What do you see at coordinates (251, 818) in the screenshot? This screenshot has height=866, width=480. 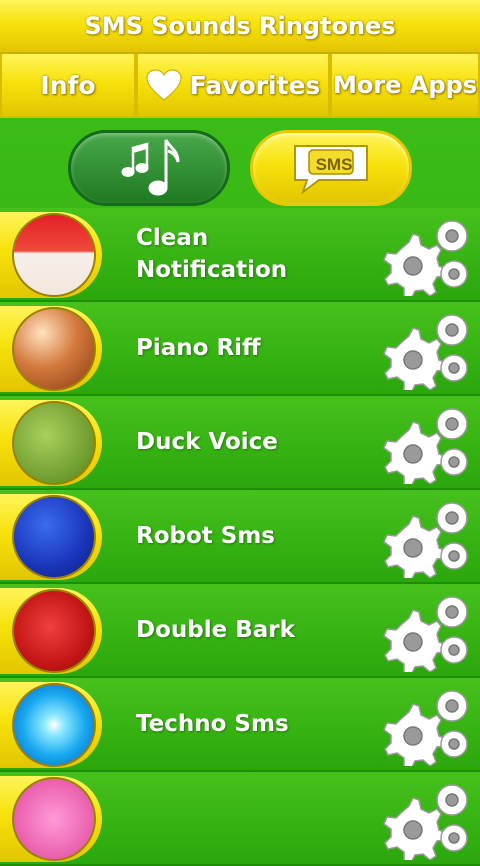 I see `ringtone-name` at bounding box center [251, 818].